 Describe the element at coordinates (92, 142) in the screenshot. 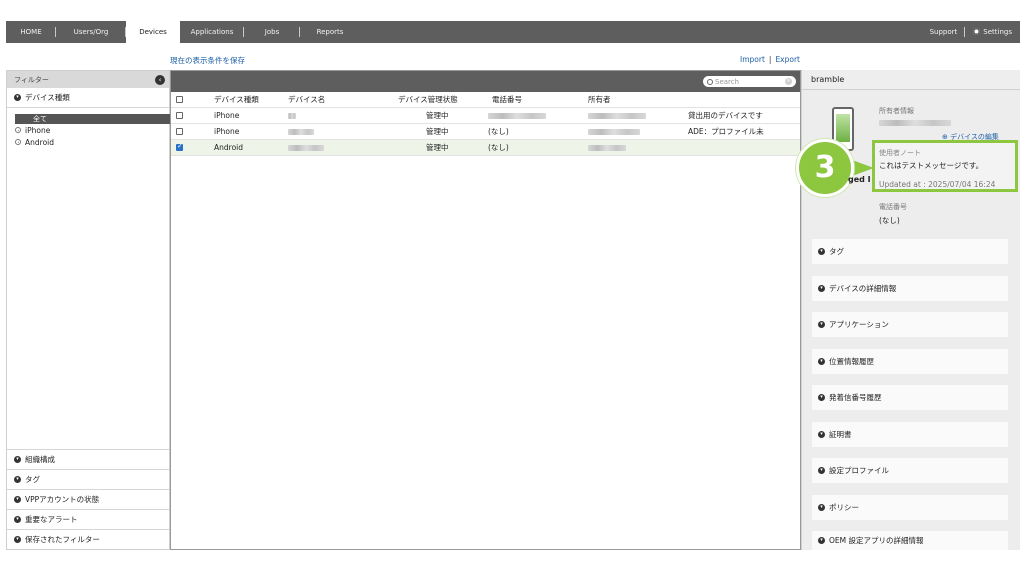

I see `filter-option-android: Android` at that location.